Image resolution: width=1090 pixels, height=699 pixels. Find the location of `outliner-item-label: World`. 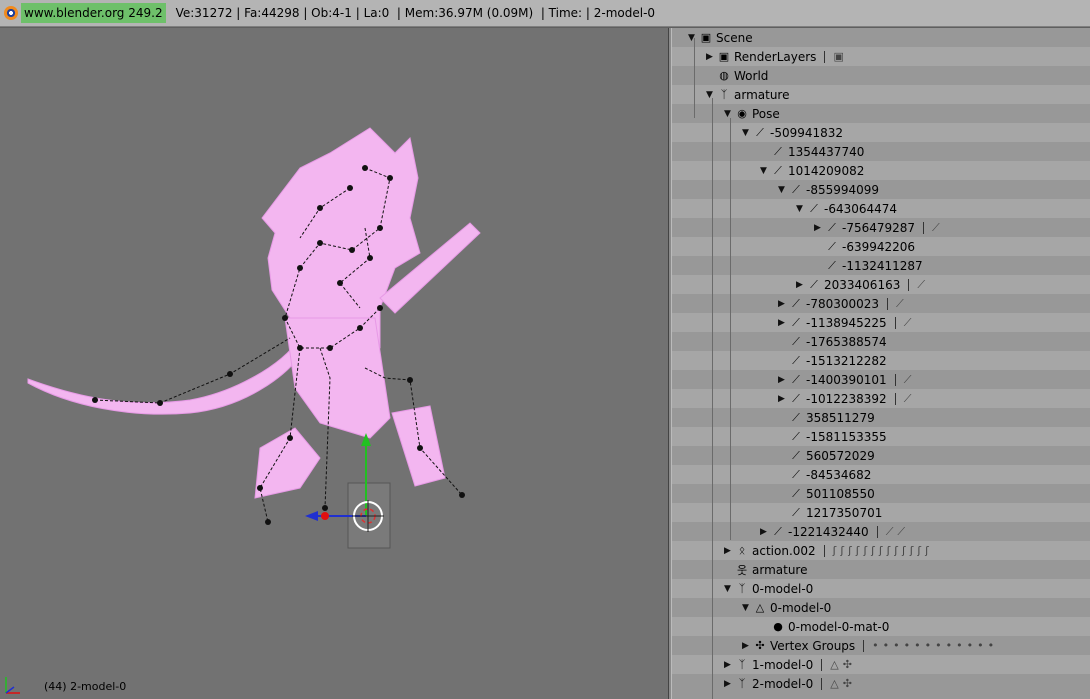

outliner-item-label: World is located at coordinates (751, 76).